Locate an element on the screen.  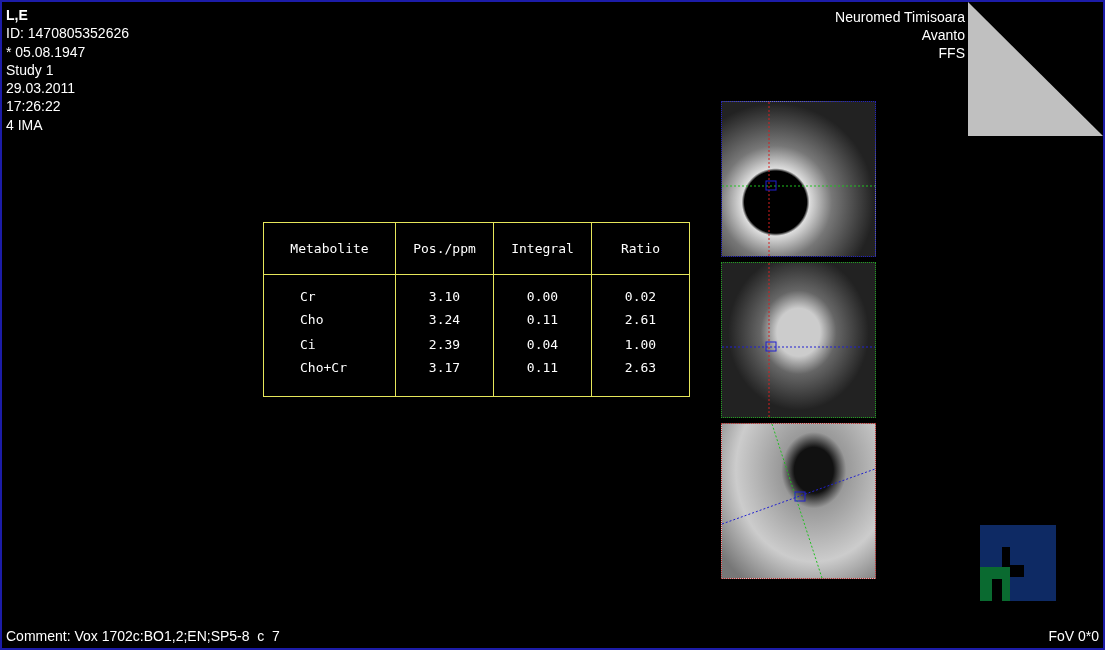
site-info-line: Neuromed Timisoara is located at coordinates (900, 17).